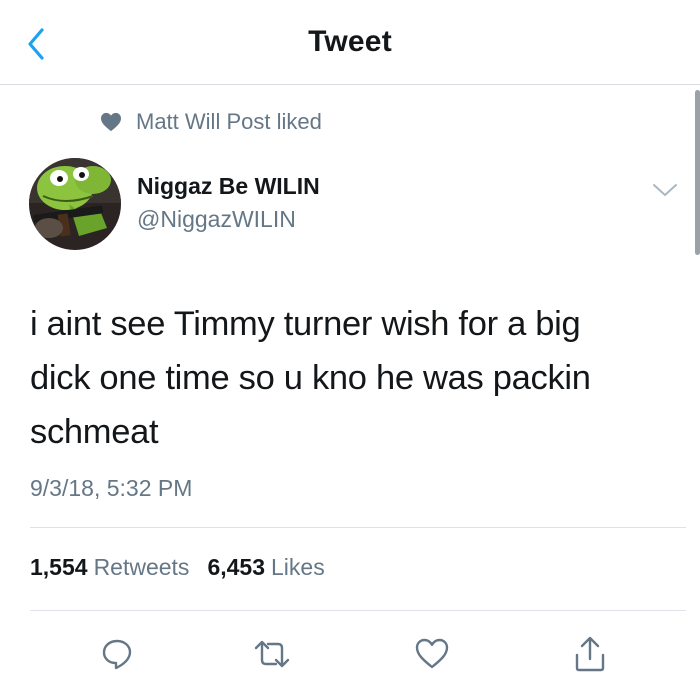  I want to click on avatar-image, so click(75, 204).